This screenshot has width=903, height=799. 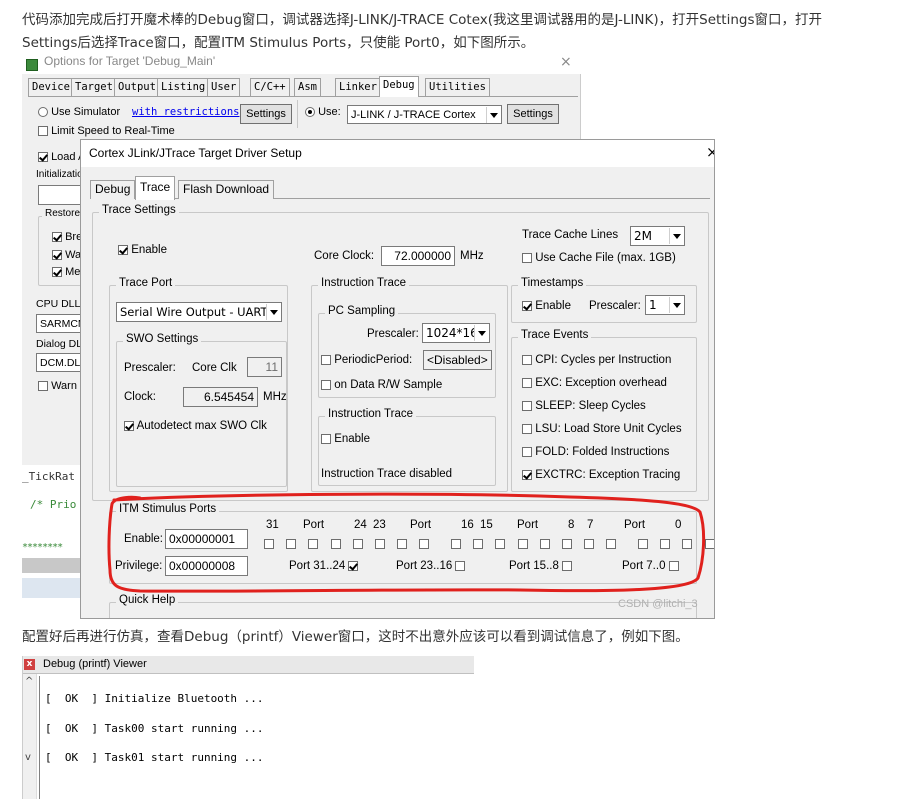 I want to click on options-close-icon: ×, so click(x=566, y=62).